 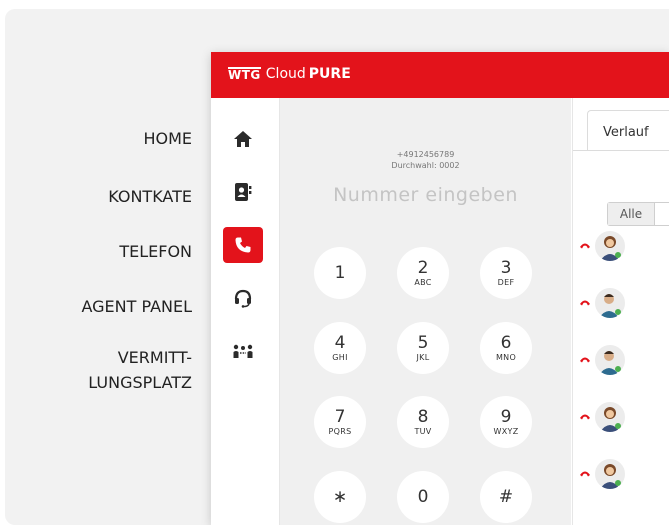 I want to click on label-switchboard-line2: LUNGSPLATZ, so click(x=140, y=382).